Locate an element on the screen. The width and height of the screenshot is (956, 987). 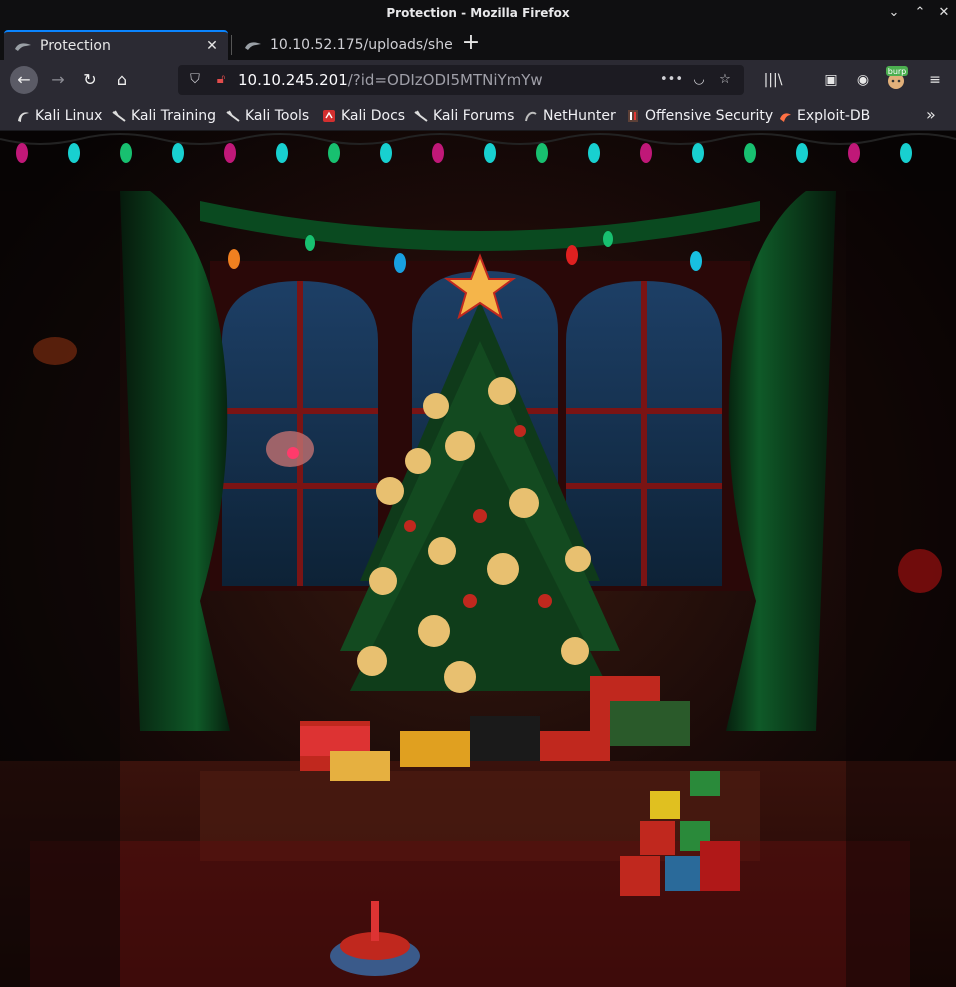
tab-uploads: 10.10.52.175/uploads/she is located at coordinates (343, 45).